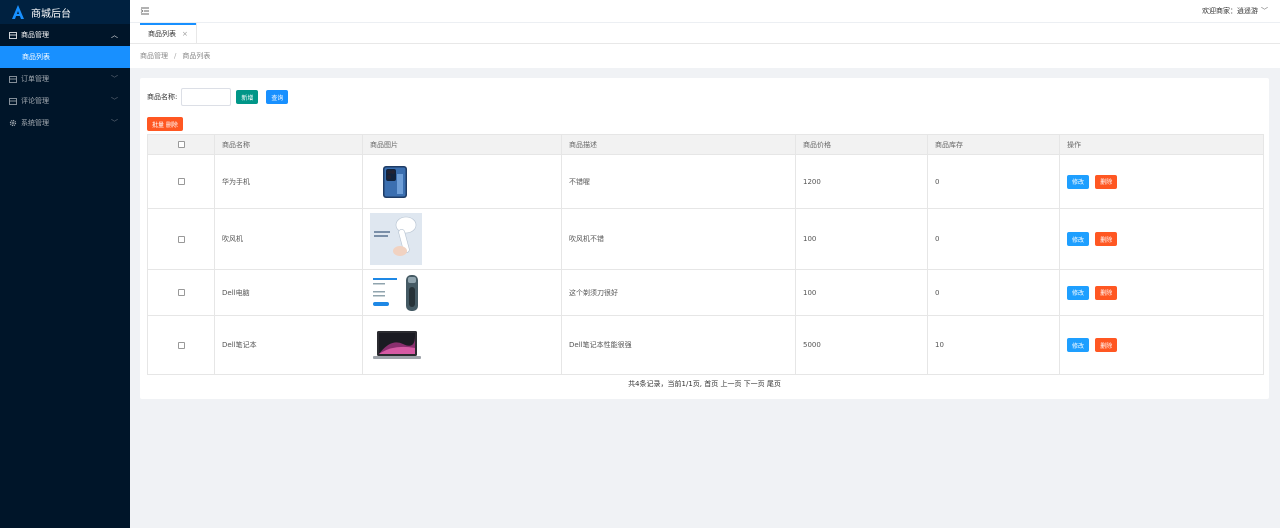 The height and width of the screenshot is (528, 1280). I want to click on goods-price: 1200, so click(861, 181).